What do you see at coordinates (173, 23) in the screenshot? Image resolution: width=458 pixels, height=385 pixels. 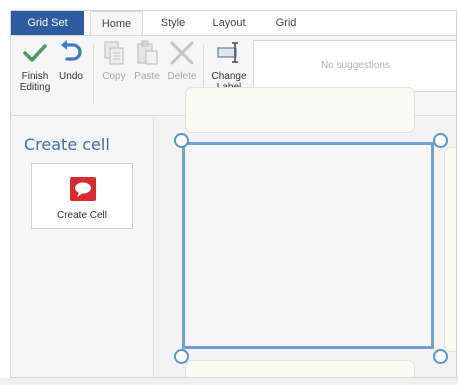 I see `tab-style: Style` at bounding box center [173, 23].